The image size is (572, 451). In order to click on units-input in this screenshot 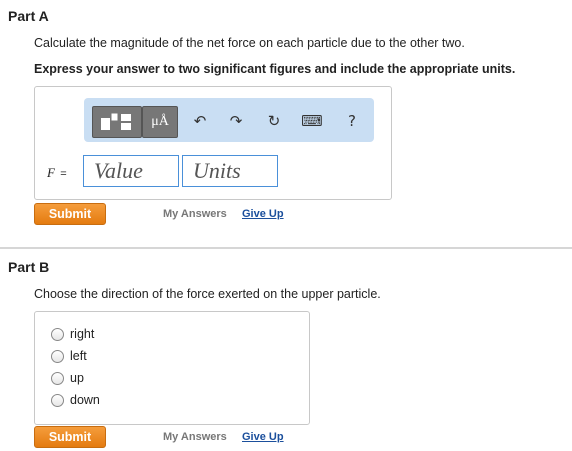, I will do `click(230, 171)`.